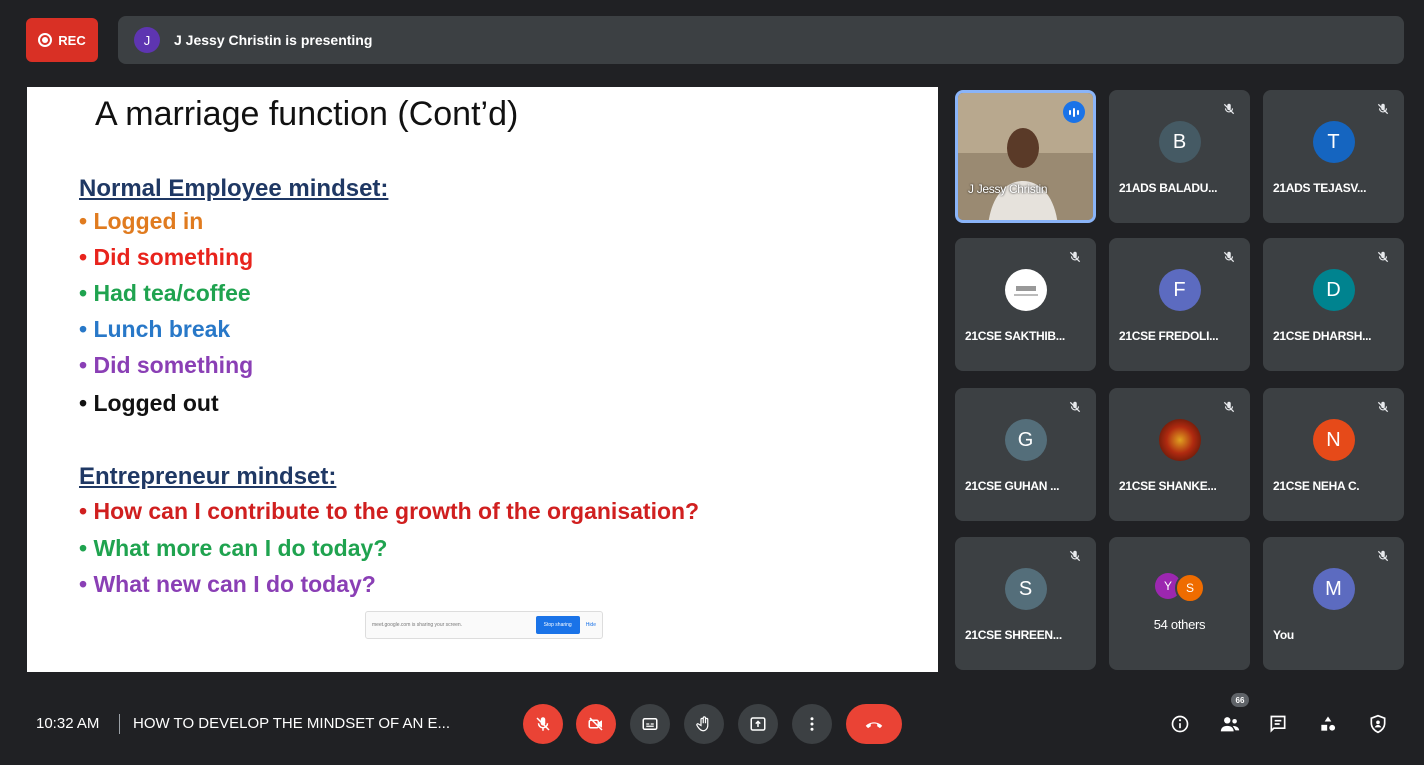 The image size is (1424, 765). I want to click on captions-icon, so click(650, 724).